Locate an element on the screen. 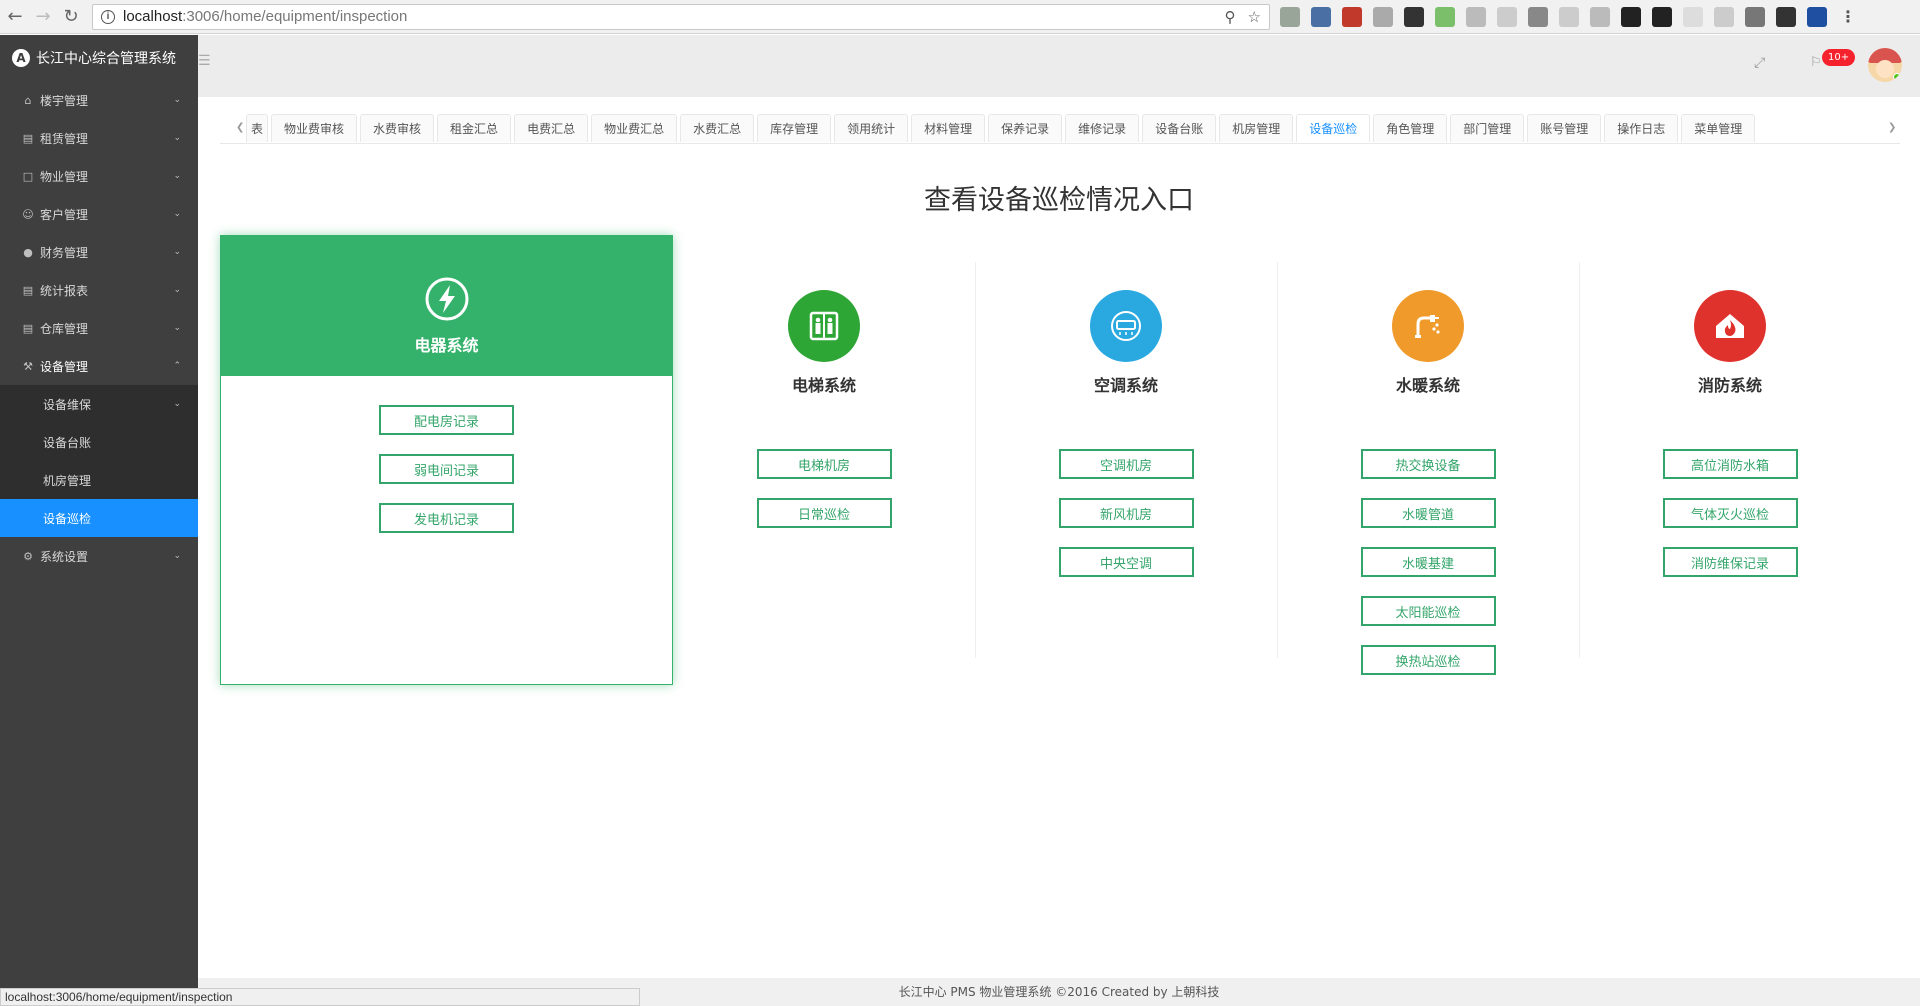 This screenshot has height=1006, width=1920. inspection-record-button: 消防维保记录 is located at coordinates (1730, 562).